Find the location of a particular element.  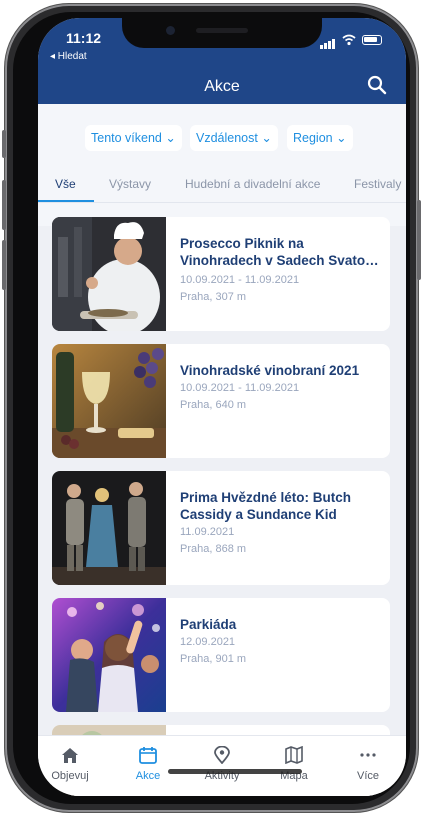

tabbar-mapa: Mapa is located at coordinates (294, 759).